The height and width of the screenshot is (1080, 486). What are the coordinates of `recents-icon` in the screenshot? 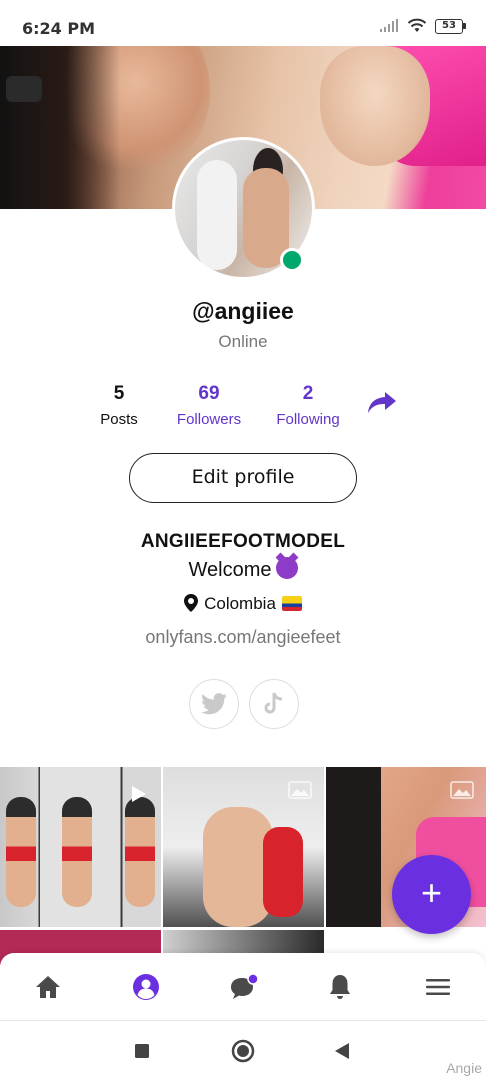 It's located at (142, 1051).